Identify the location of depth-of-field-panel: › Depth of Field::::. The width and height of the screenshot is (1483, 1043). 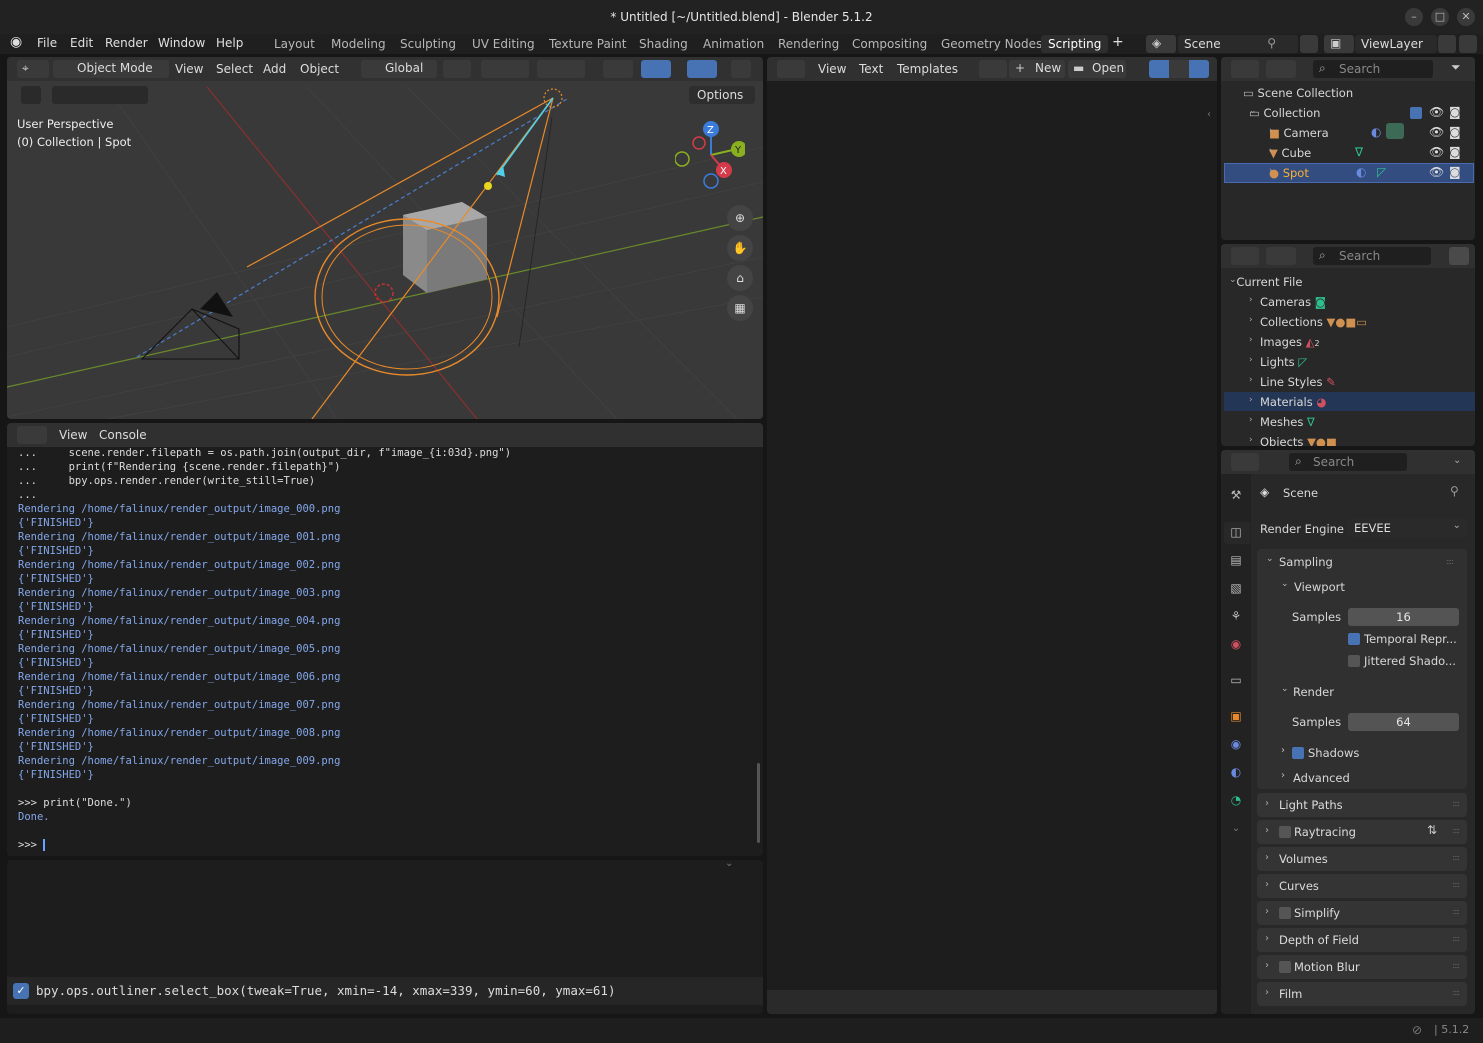
(1362, 940).